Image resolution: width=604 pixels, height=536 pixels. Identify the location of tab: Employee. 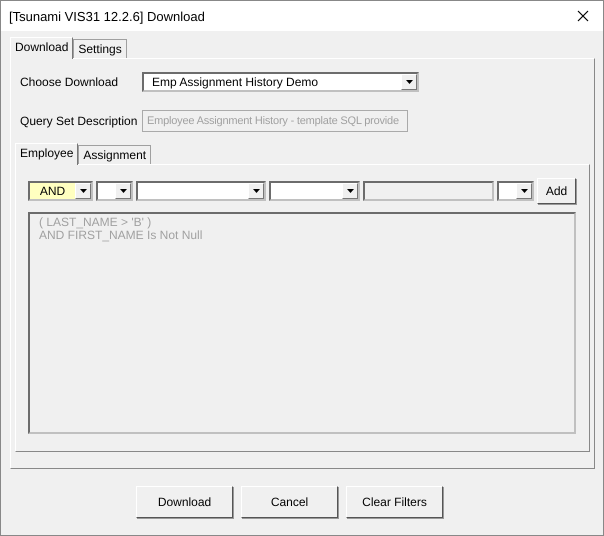
(46, 154).